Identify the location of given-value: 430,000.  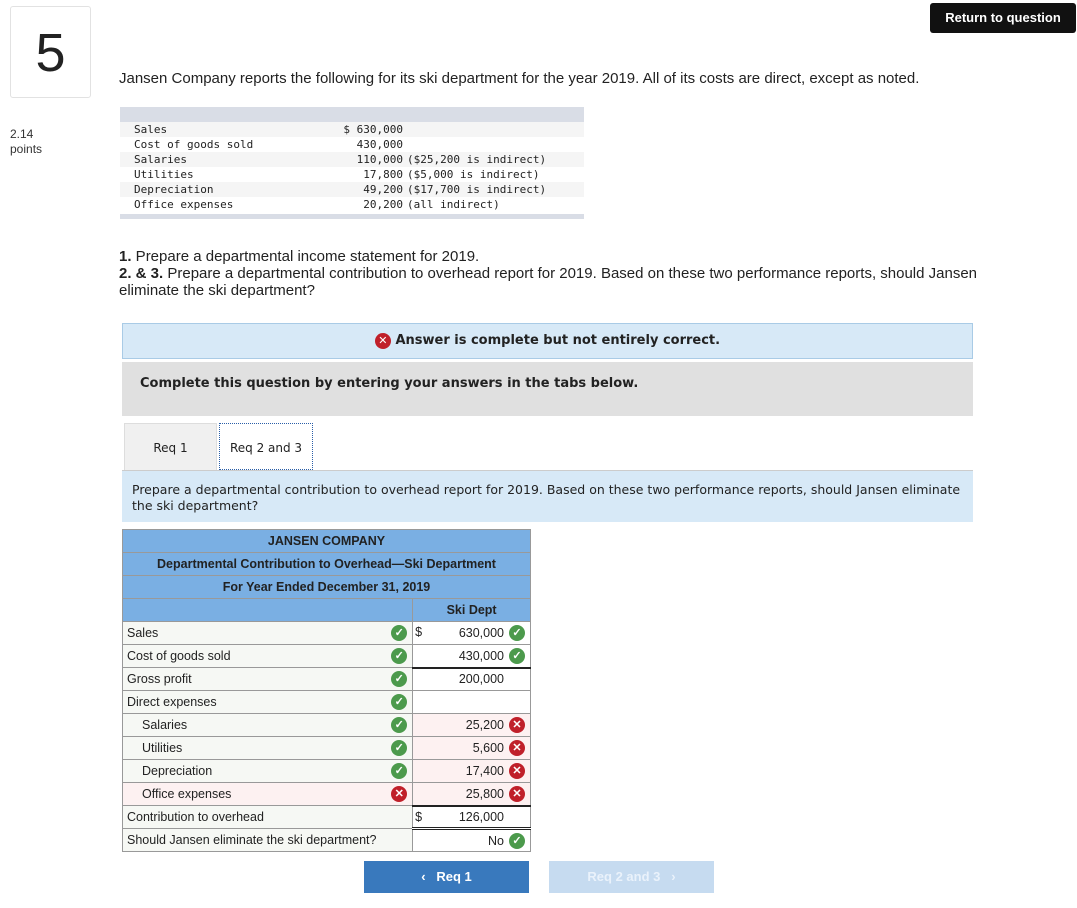
(379, 144).